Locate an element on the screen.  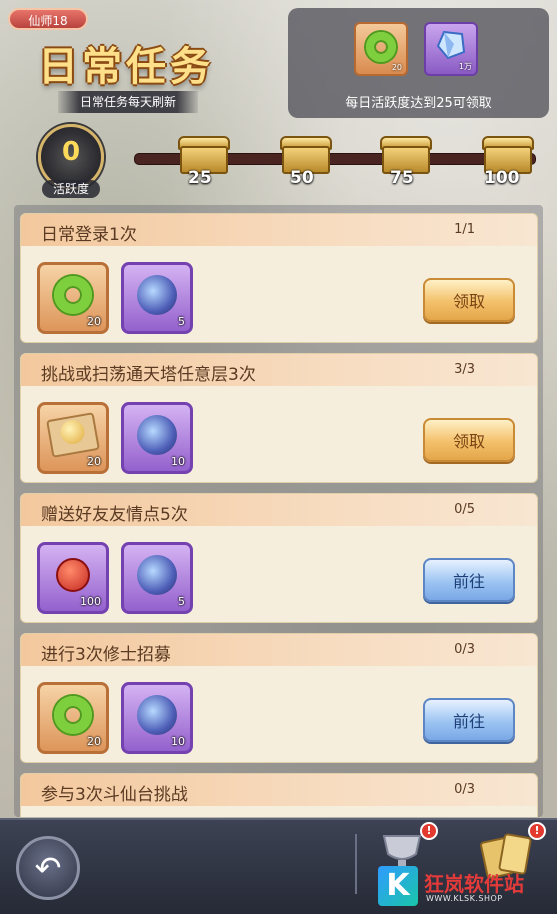
task-header: 参与3次斗仙台挑战 0/3 is located at coordinates (279, 790).